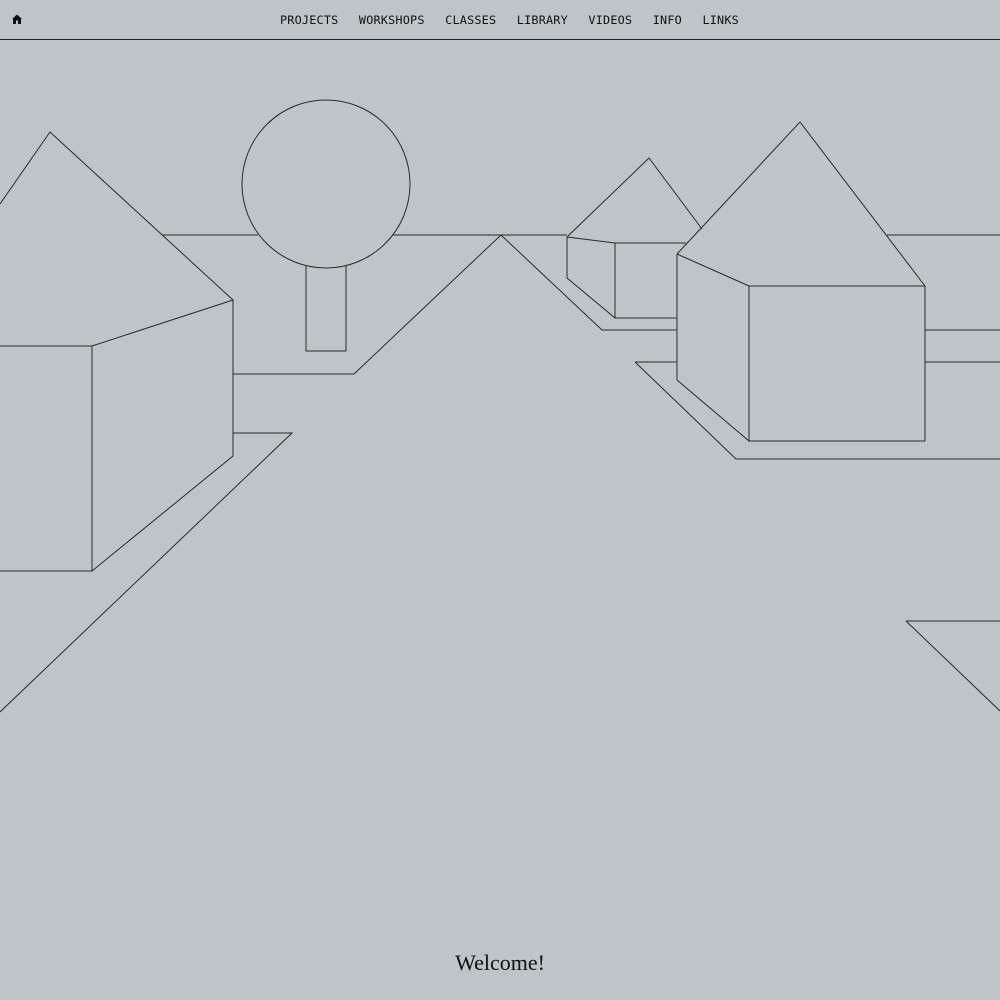 The height and width of the screenshot is (1000, 1000). I want to click on road-right-diagonal, so click(952, 666).